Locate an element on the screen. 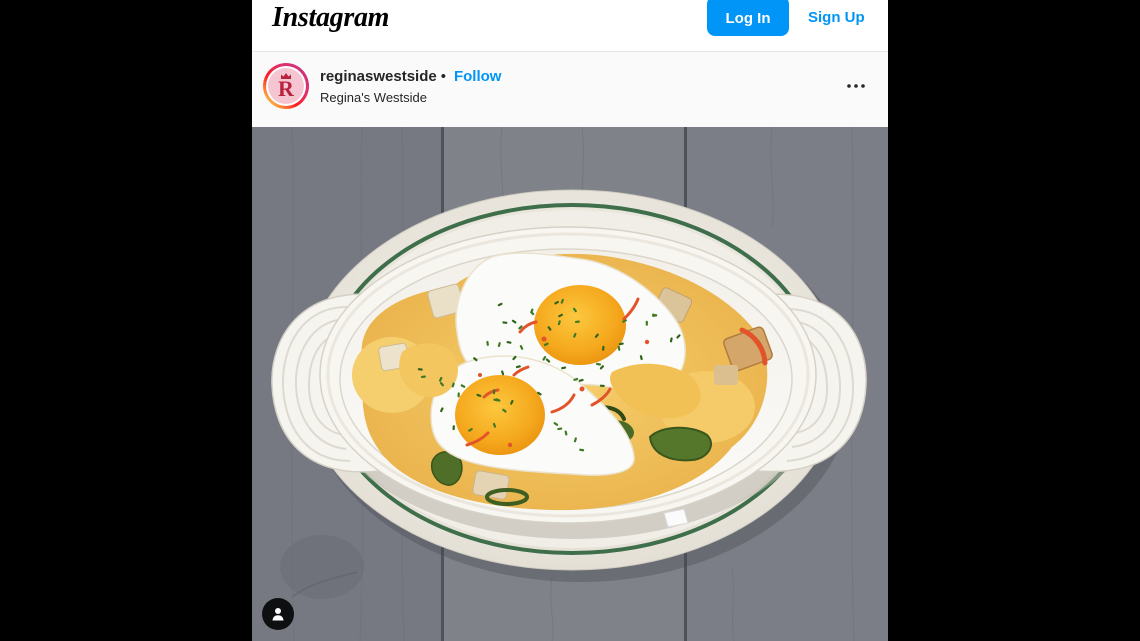  post-title-row: reginaswestside • Follow is located at coordinates (410, 77).